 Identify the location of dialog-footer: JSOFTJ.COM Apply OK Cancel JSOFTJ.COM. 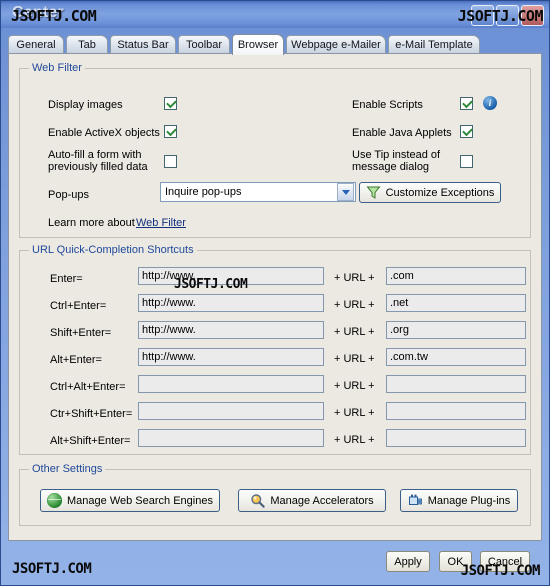
(275, 562).